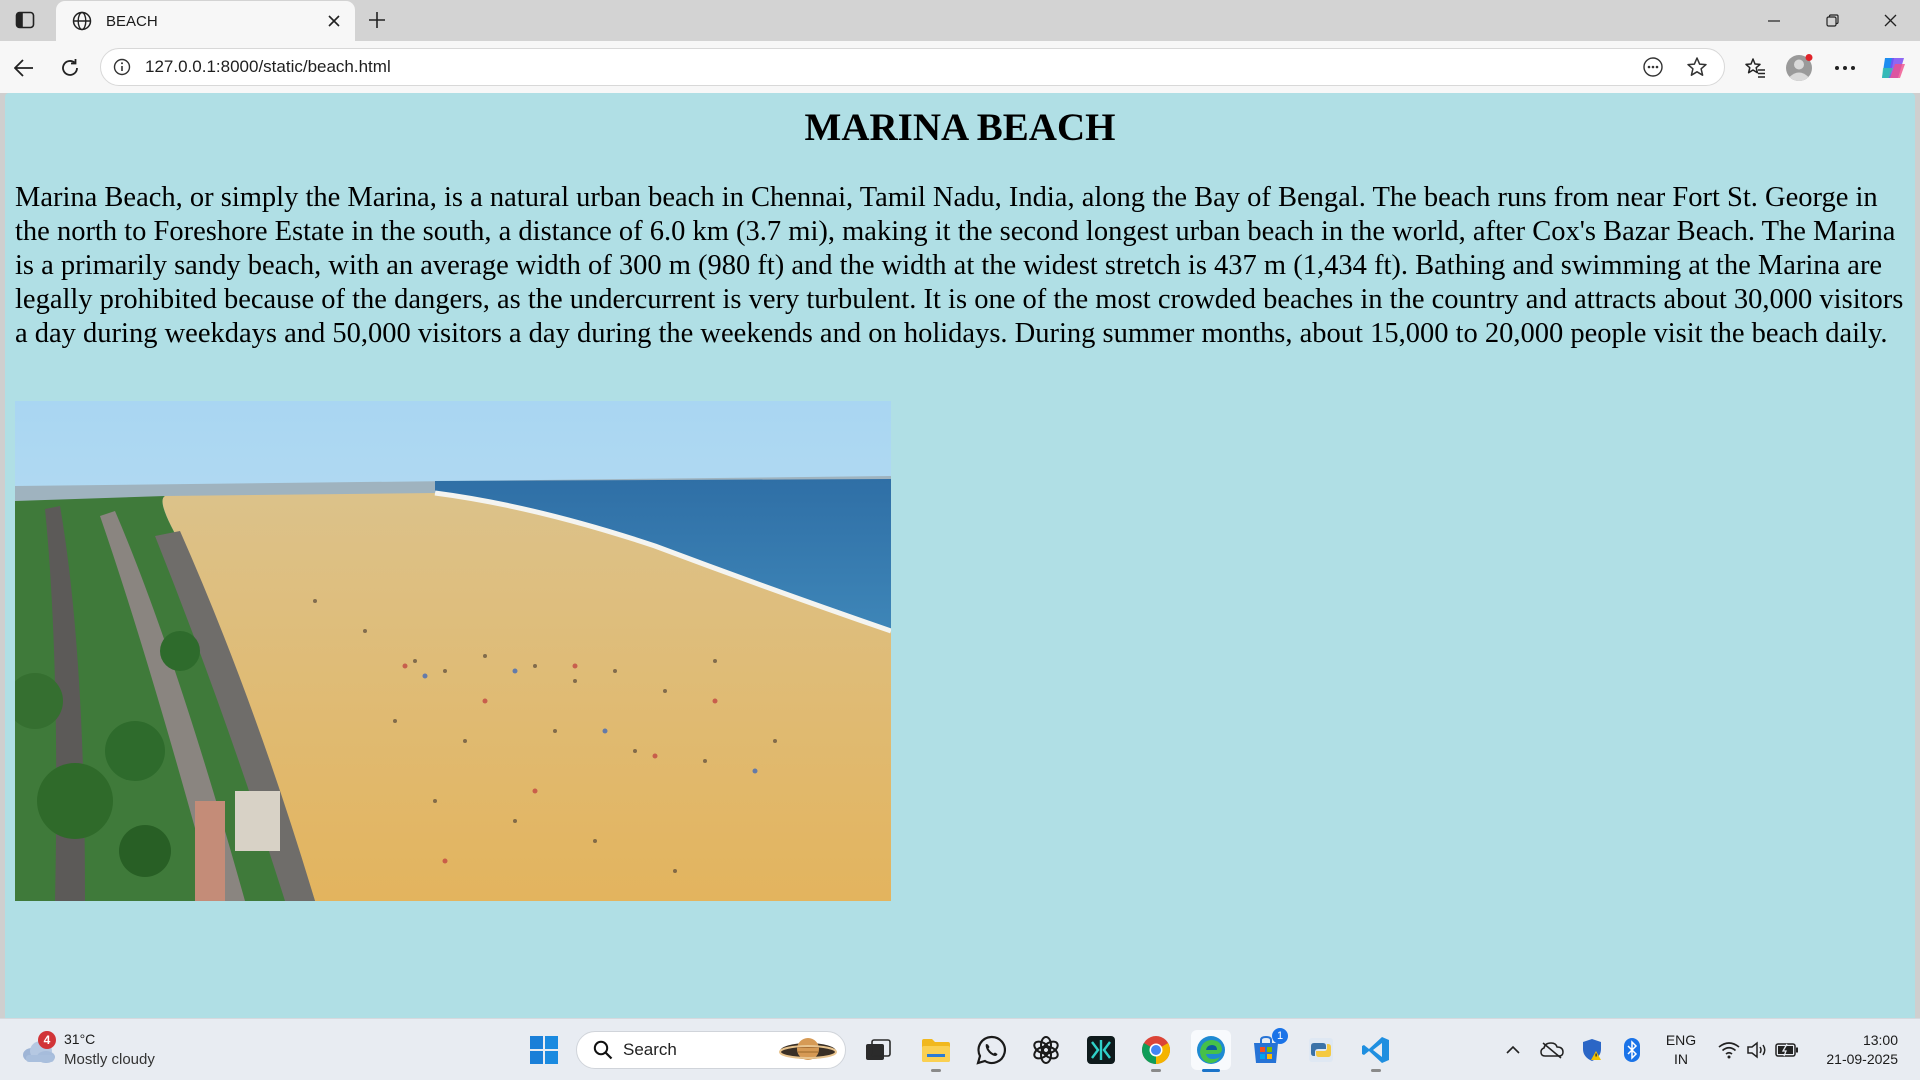  What do you see at coordinates (1267, 1049) in the screenshot?
I see `microsoft-store-icon: 1` at bounding box center [1267, 1049].